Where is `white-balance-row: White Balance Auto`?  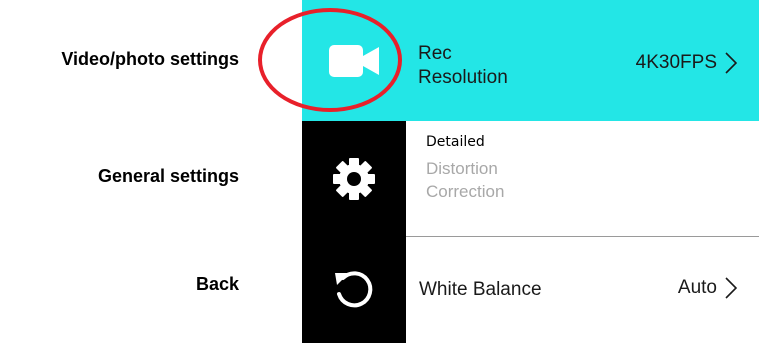
white-balance-row: White Balance Auto is located at coordinates (582, 290).